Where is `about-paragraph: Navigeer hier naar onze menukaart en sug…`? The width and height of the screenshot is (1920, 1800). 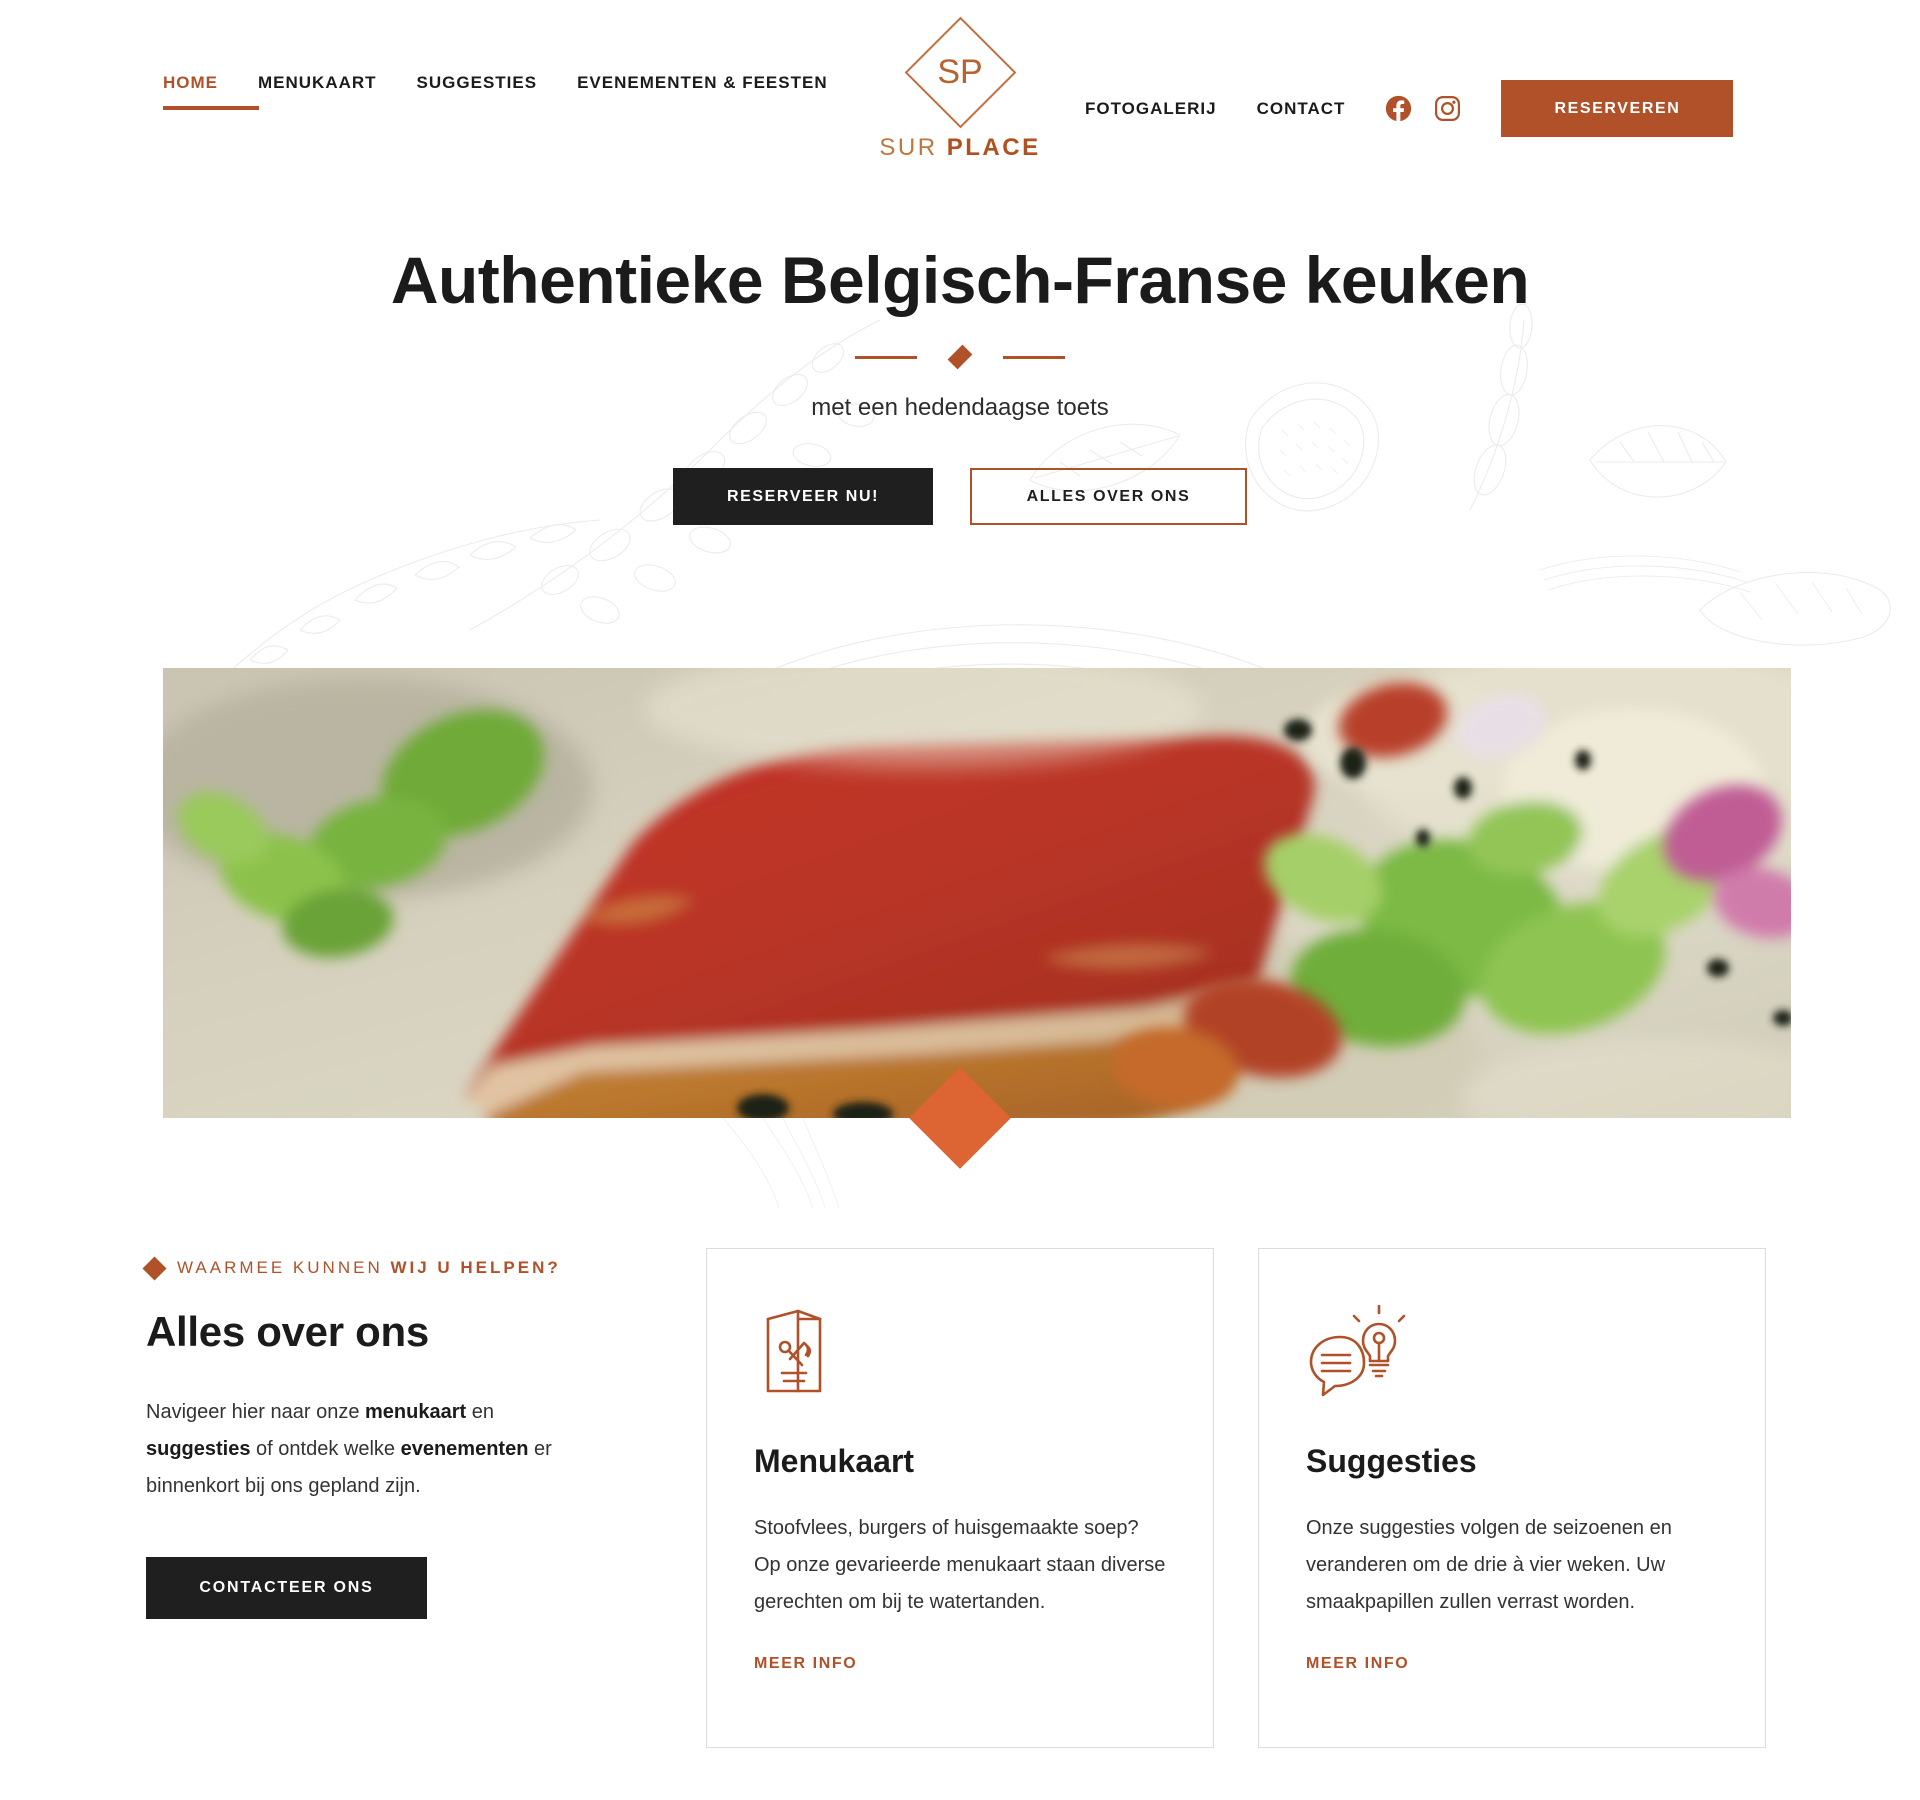 about-paragraph: Navigeer hier naar onze menukaart en sug… is located at coordinates (371, 1449).